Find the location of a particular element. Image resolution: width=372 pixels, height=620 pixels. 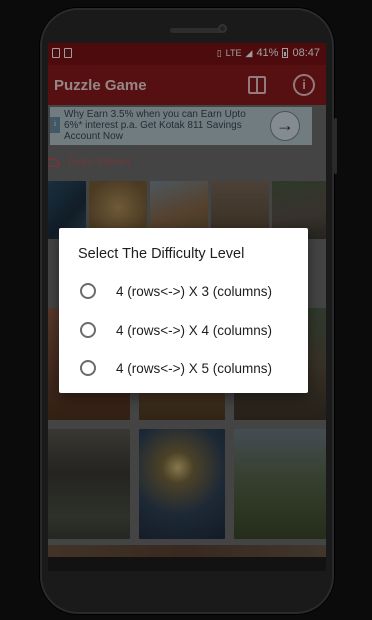

difficulty-option-4x3: 4 (rows<->) X 3 (columns) is located at coordinates (183, 291).